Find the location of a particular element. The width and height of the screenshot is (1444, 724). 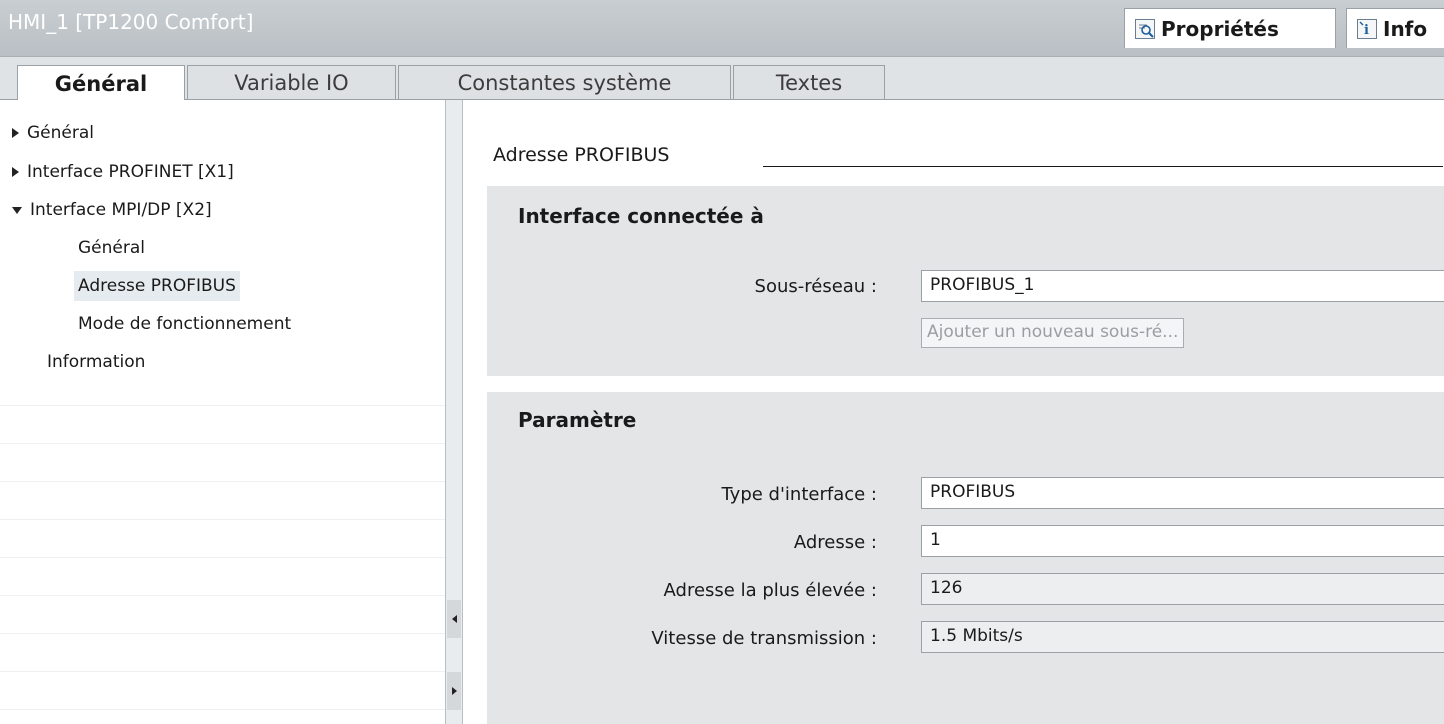

tree-item-profinet: Interface PROFINET [X1] is located at coordinates (123, 172).